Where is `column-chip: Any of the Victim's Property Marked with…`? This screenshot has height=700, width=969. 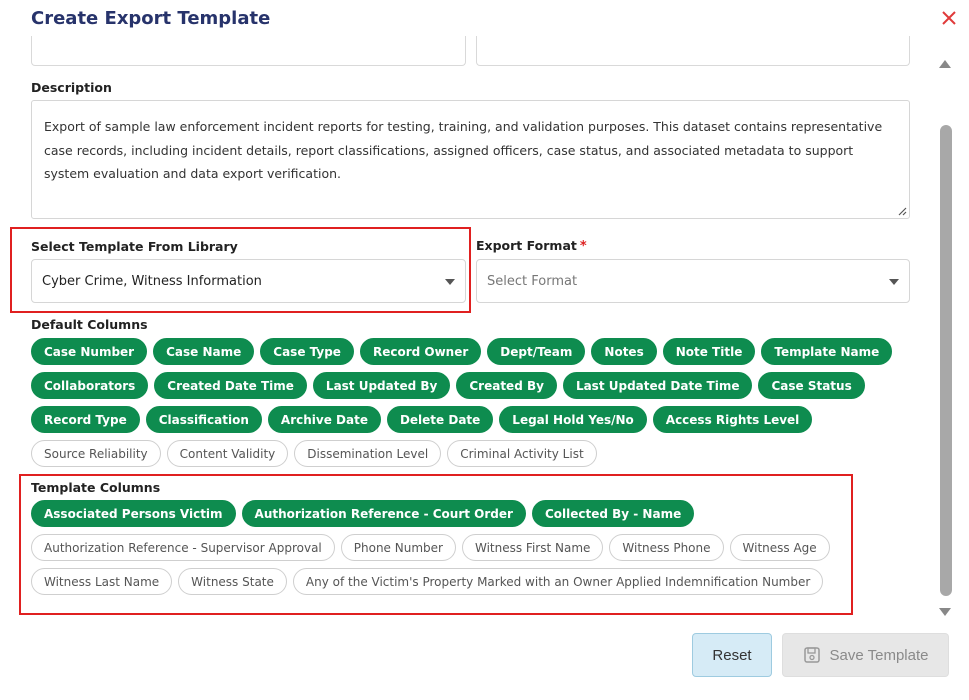 column-chip: Any of the Victim's Property Marked with… is located at coordinates (558, 581).